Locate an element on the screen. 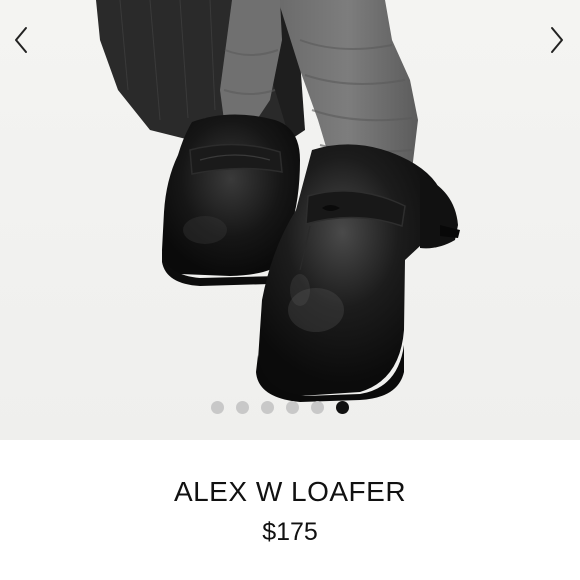 The image size is (580, 580). chevron-right-icon is located at coordinates (557, 40).